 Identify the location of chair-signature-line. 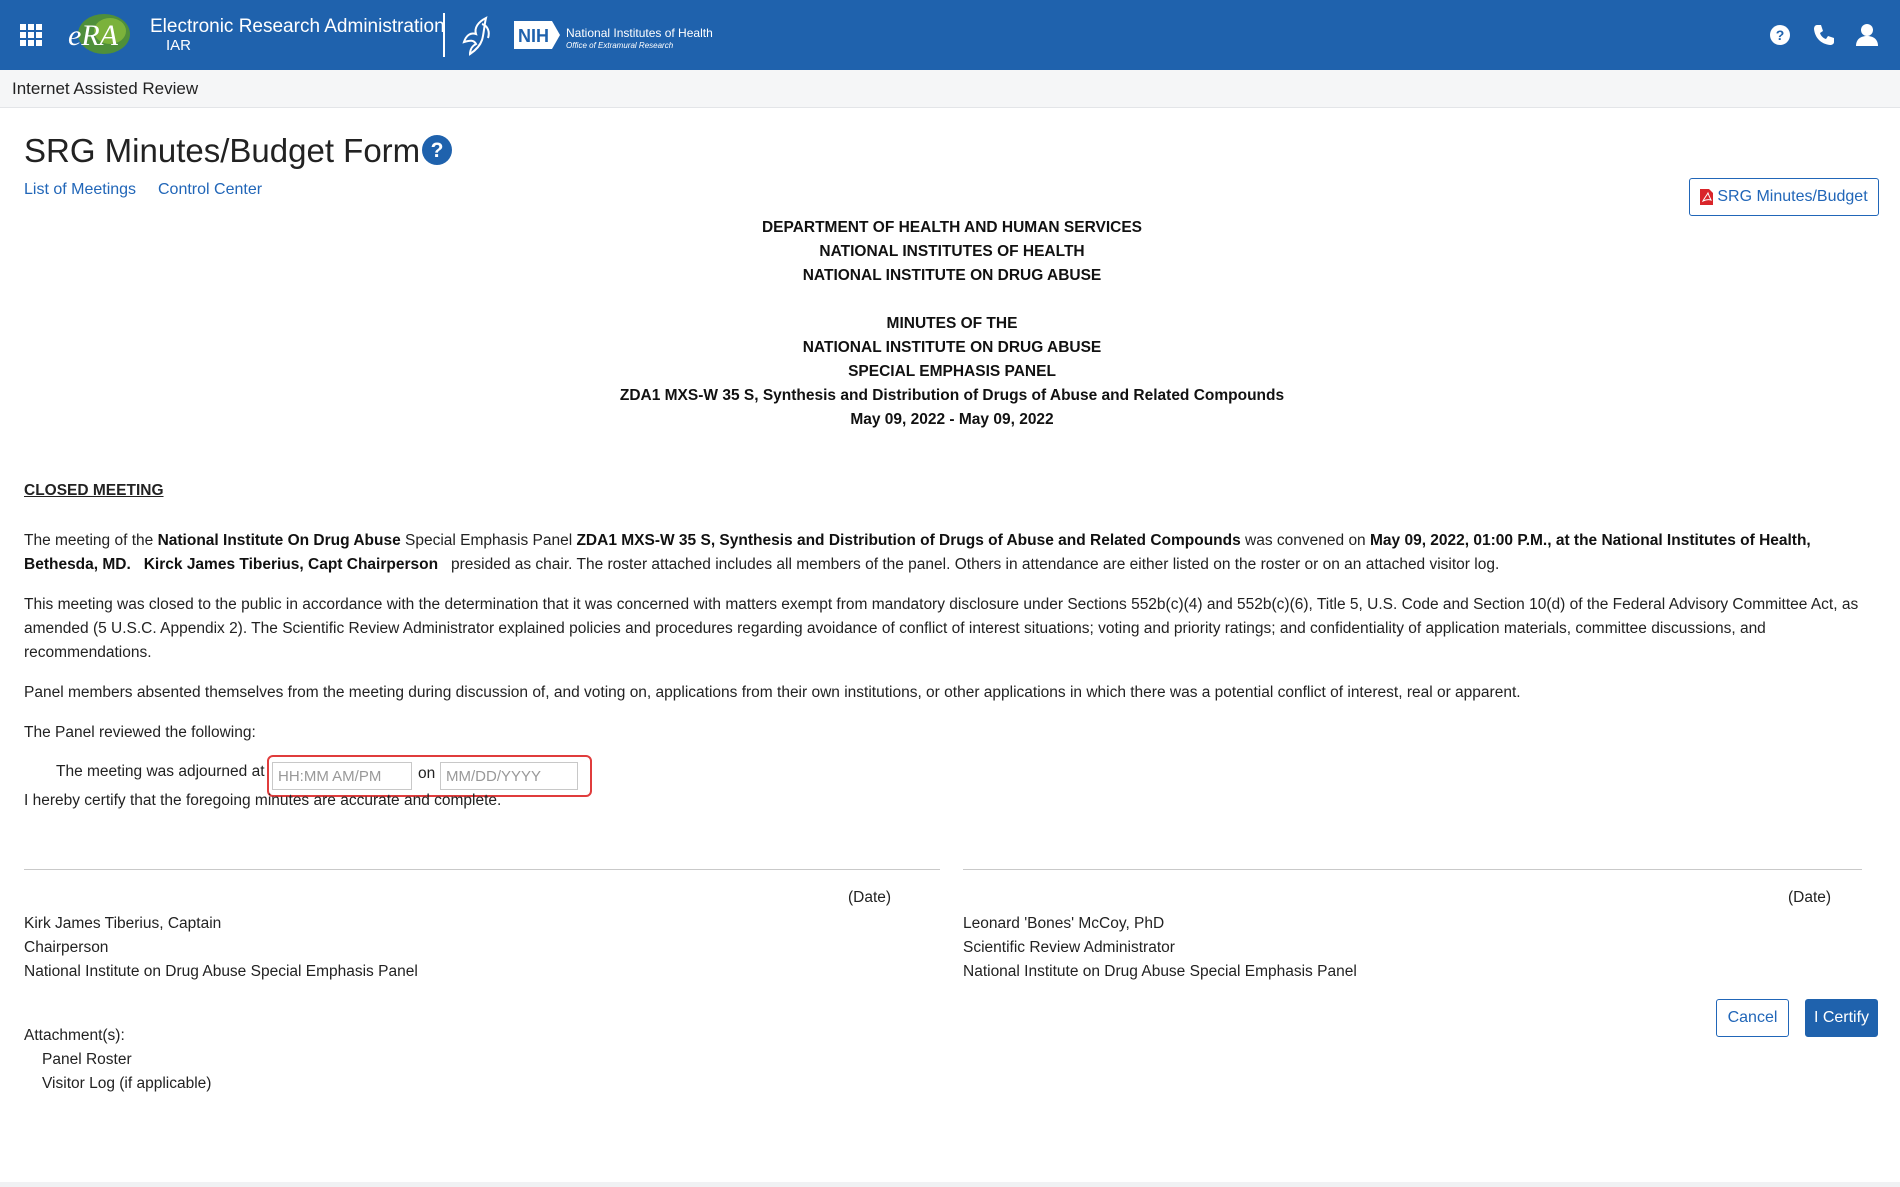
(482, 869).